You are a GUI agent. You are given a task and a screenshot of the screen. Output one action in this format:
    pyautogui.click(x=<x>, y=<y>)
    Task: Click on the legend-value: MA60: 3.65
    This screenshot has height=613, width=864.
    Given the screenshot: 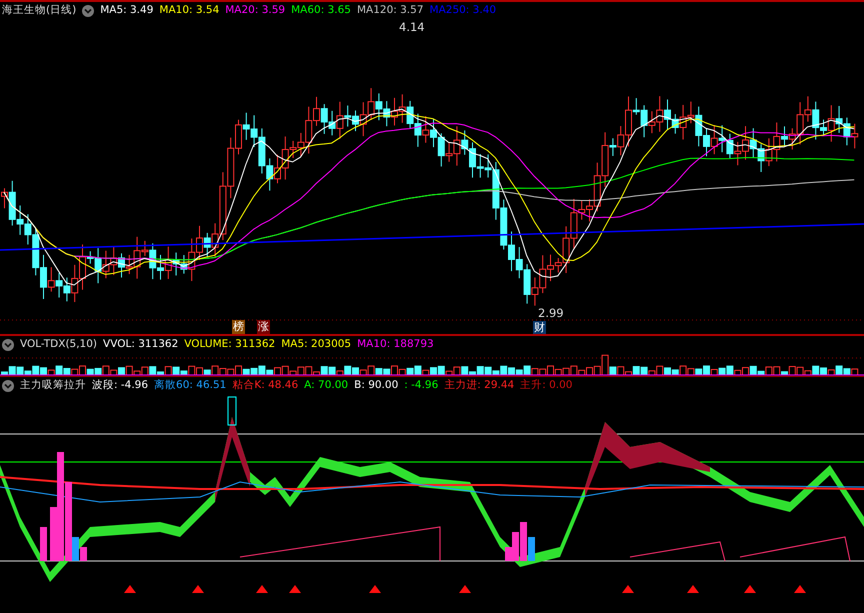 What is the action you would take?
    pyautogui.click(x=321, y=10)
    